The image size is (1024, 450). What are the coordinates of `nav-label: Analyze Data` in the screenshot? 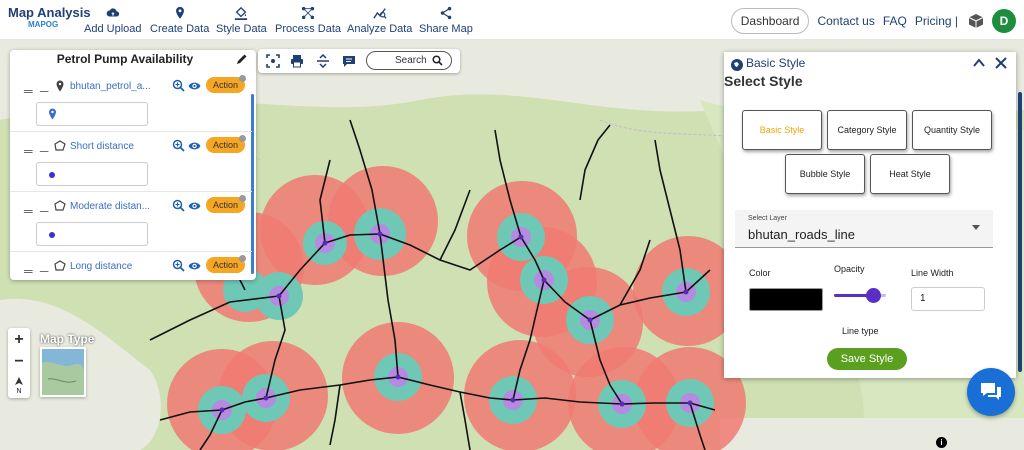 It's located at (380, 29).